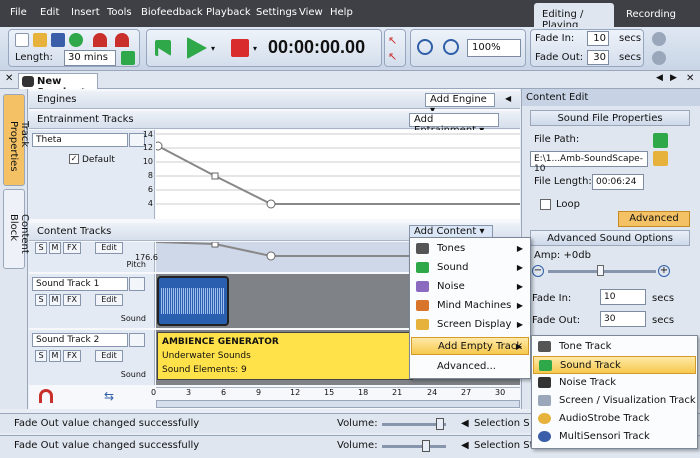 The image size is (700, 458). I want to click on menu-tools: Tools, so click(119, 12).